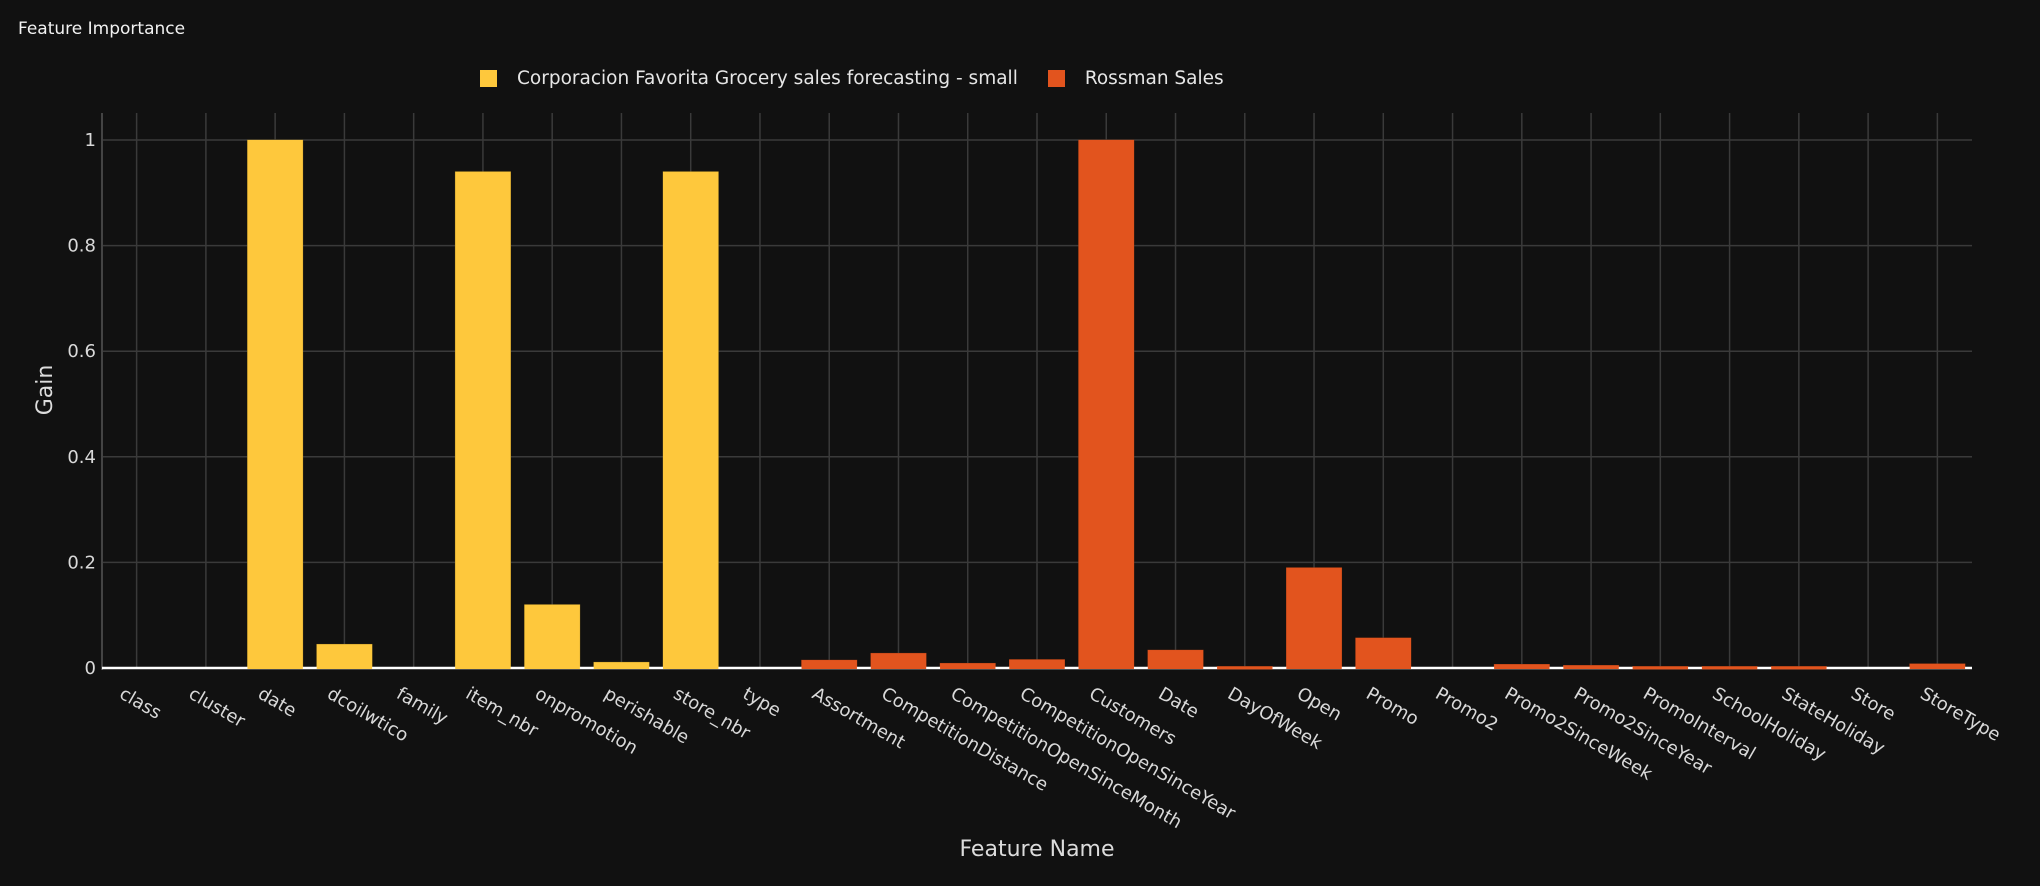  I want to click on bar-fill-perishable, so click(621, 665).